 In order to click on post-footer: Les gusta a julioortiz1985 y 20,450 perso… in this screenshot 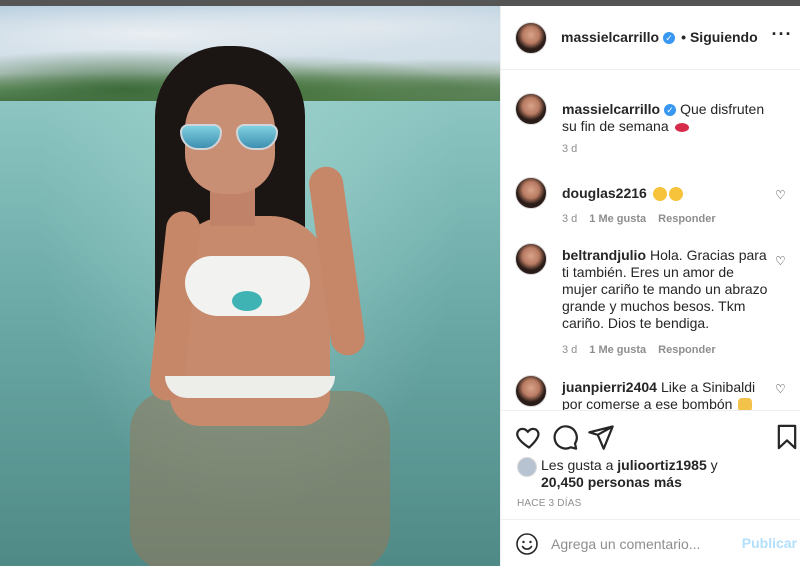, I will do `click(650, 488)`.